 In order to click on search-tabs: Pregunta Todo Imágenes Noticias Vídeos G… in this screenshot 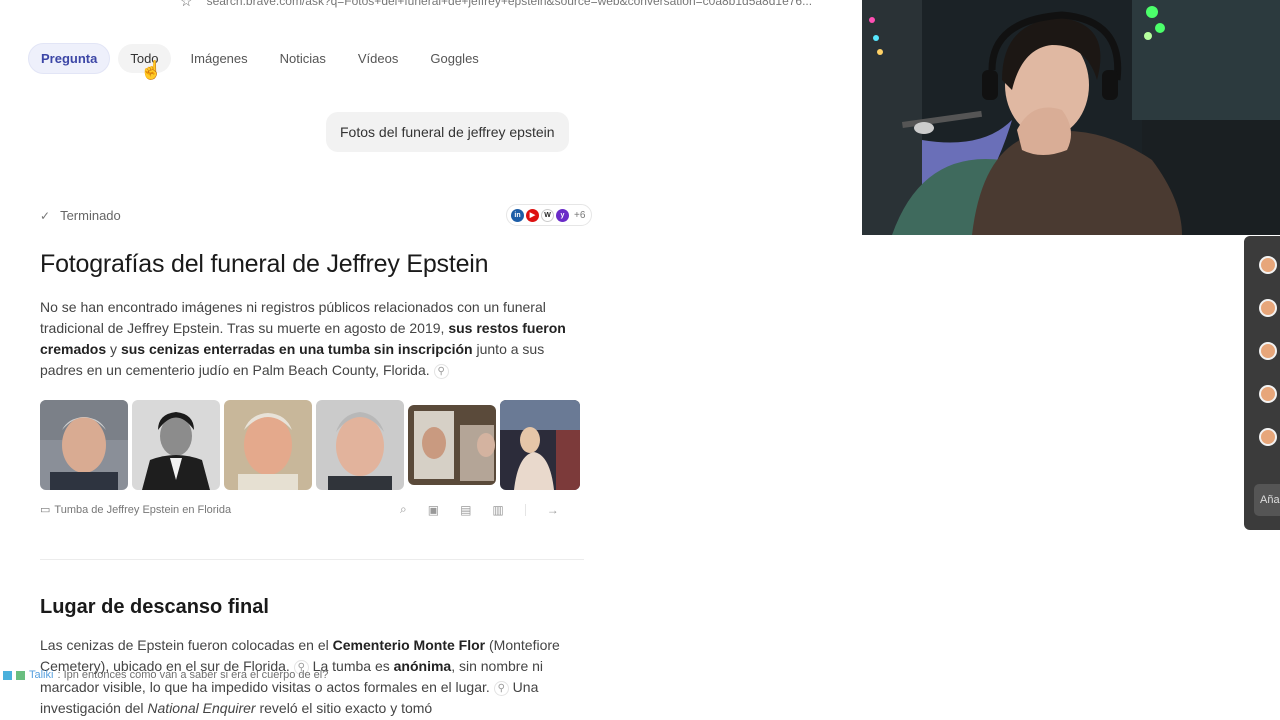, I will do `click(259, 58)`.